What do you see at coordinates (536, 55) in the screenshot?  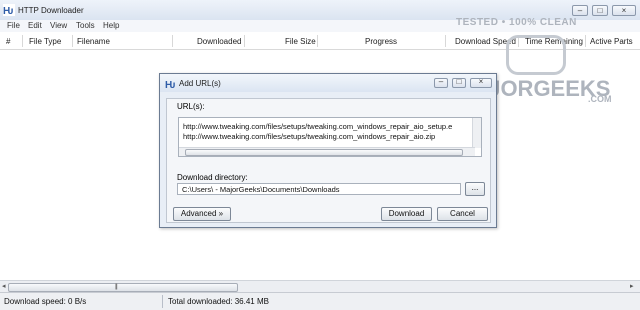 I see `watermark-logo-icon` at bounding box center [536, 55].